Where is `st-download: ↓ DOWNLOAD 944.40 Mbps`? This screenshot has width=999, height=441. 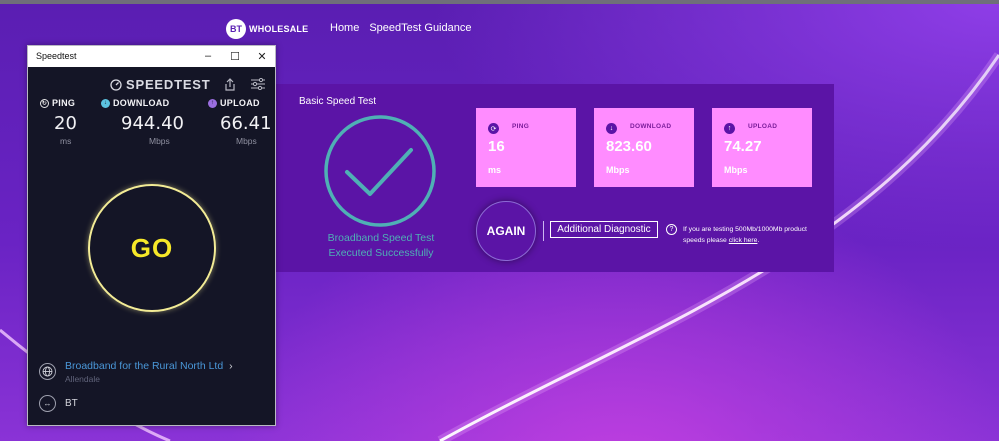 st-download: ↓ DOWNLOAD 944.40 Mbps is located at coordinates (146, 122).